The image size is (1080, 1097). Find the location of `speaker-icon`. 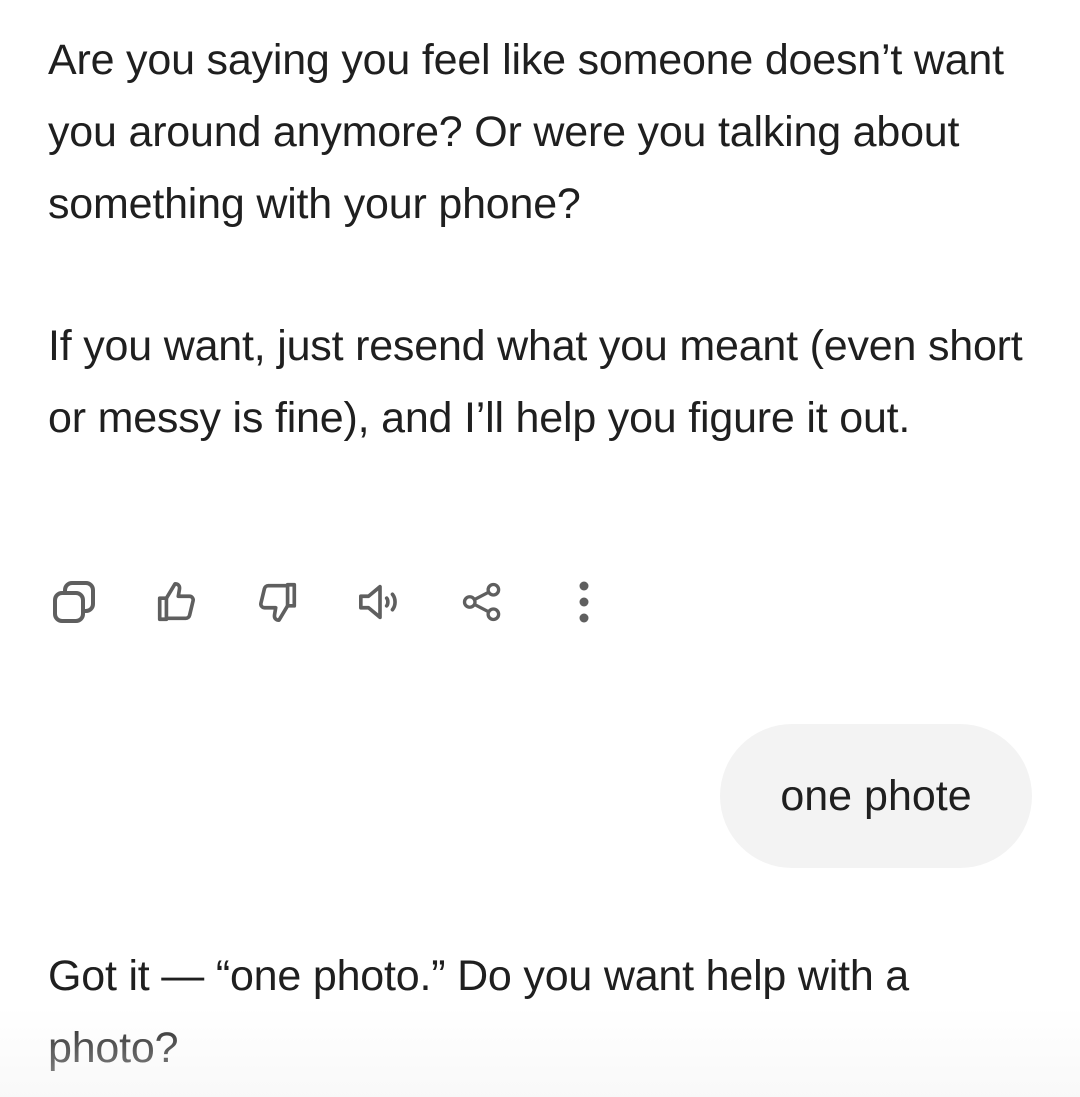

speaker-icon is located at coordinates (380, 602).